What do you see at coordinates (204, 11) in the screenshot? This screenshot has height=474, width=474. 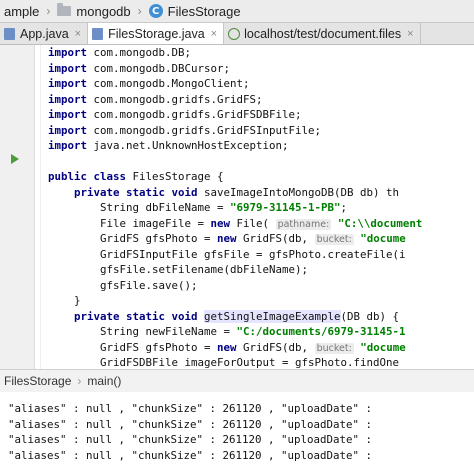 I see `breadcrumb-item-label: FilesStorage` at bounding box center [204, 11].